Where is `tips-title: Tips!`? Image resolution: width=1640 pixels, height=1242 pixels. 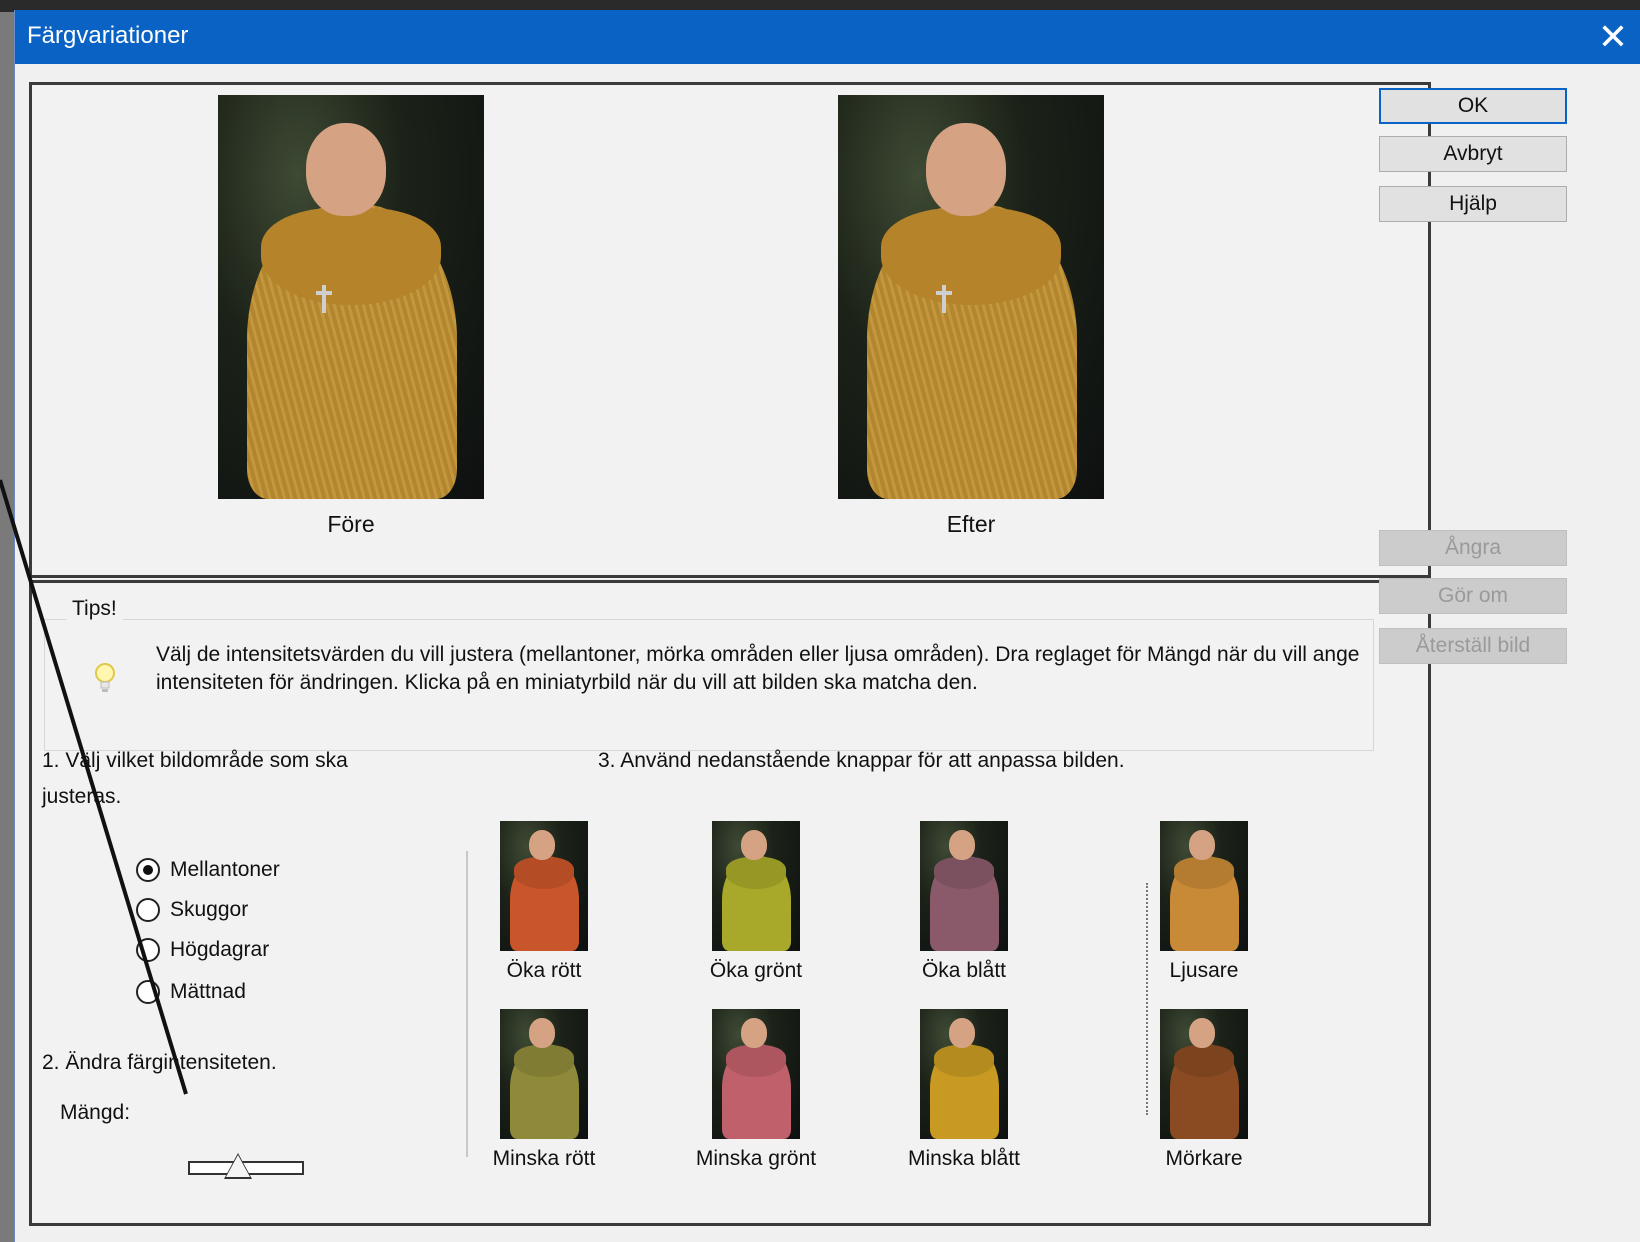
tips-title: Tips! is located at coordinates (94, 609).